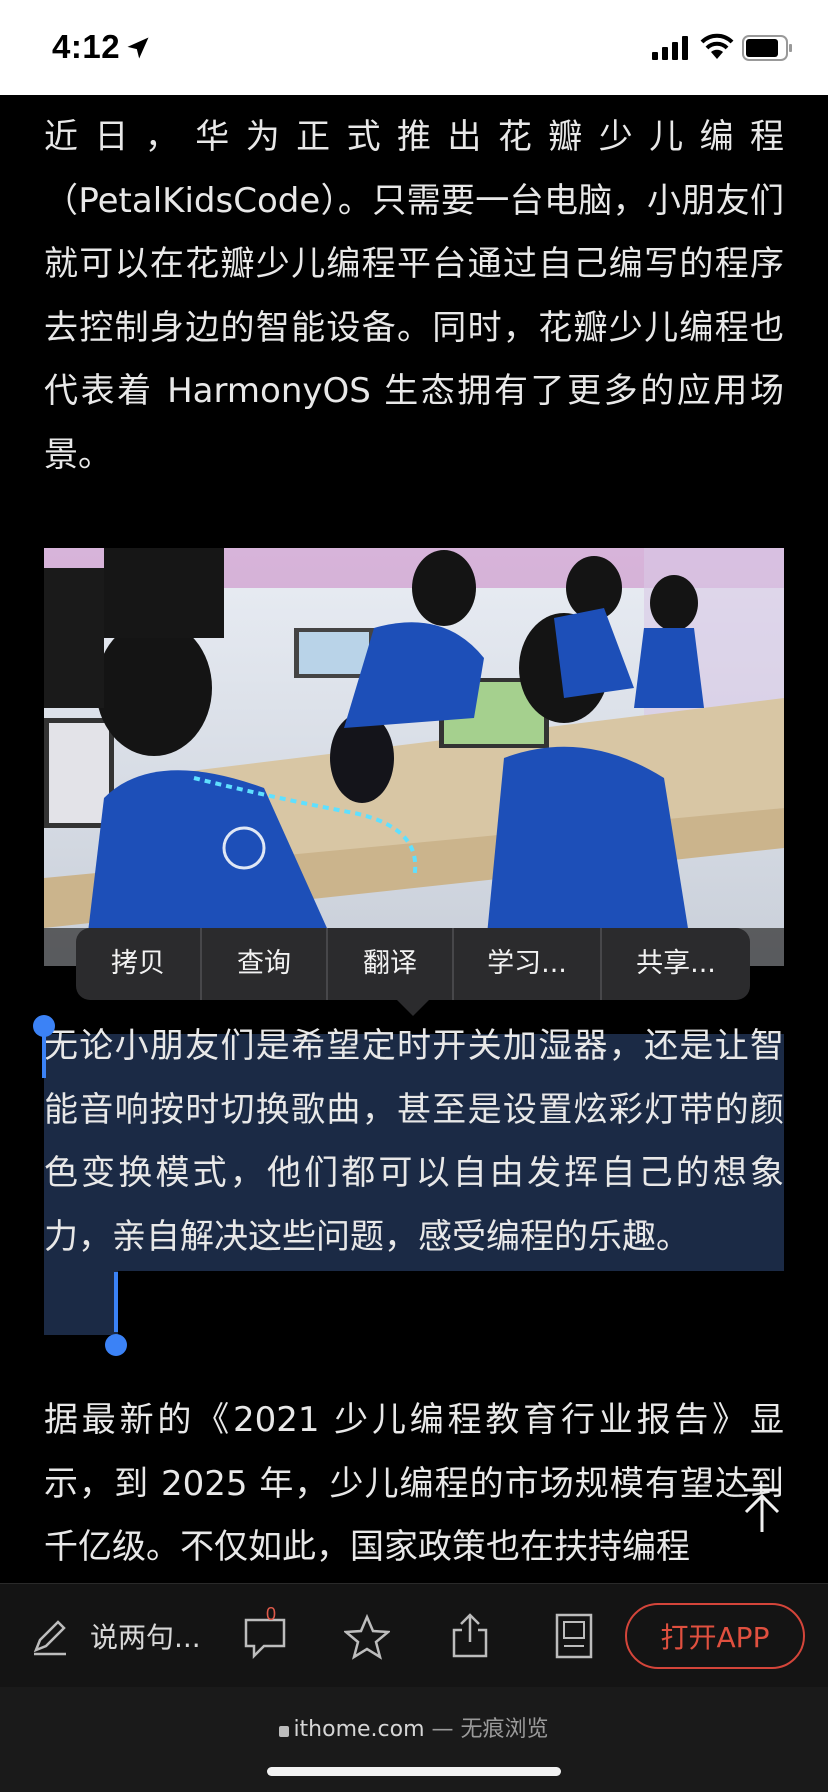  What do you see at coordinates (574, 1636) in the screenshot?
I see `reader-layout-icon` at bounding box center [574, 1636].